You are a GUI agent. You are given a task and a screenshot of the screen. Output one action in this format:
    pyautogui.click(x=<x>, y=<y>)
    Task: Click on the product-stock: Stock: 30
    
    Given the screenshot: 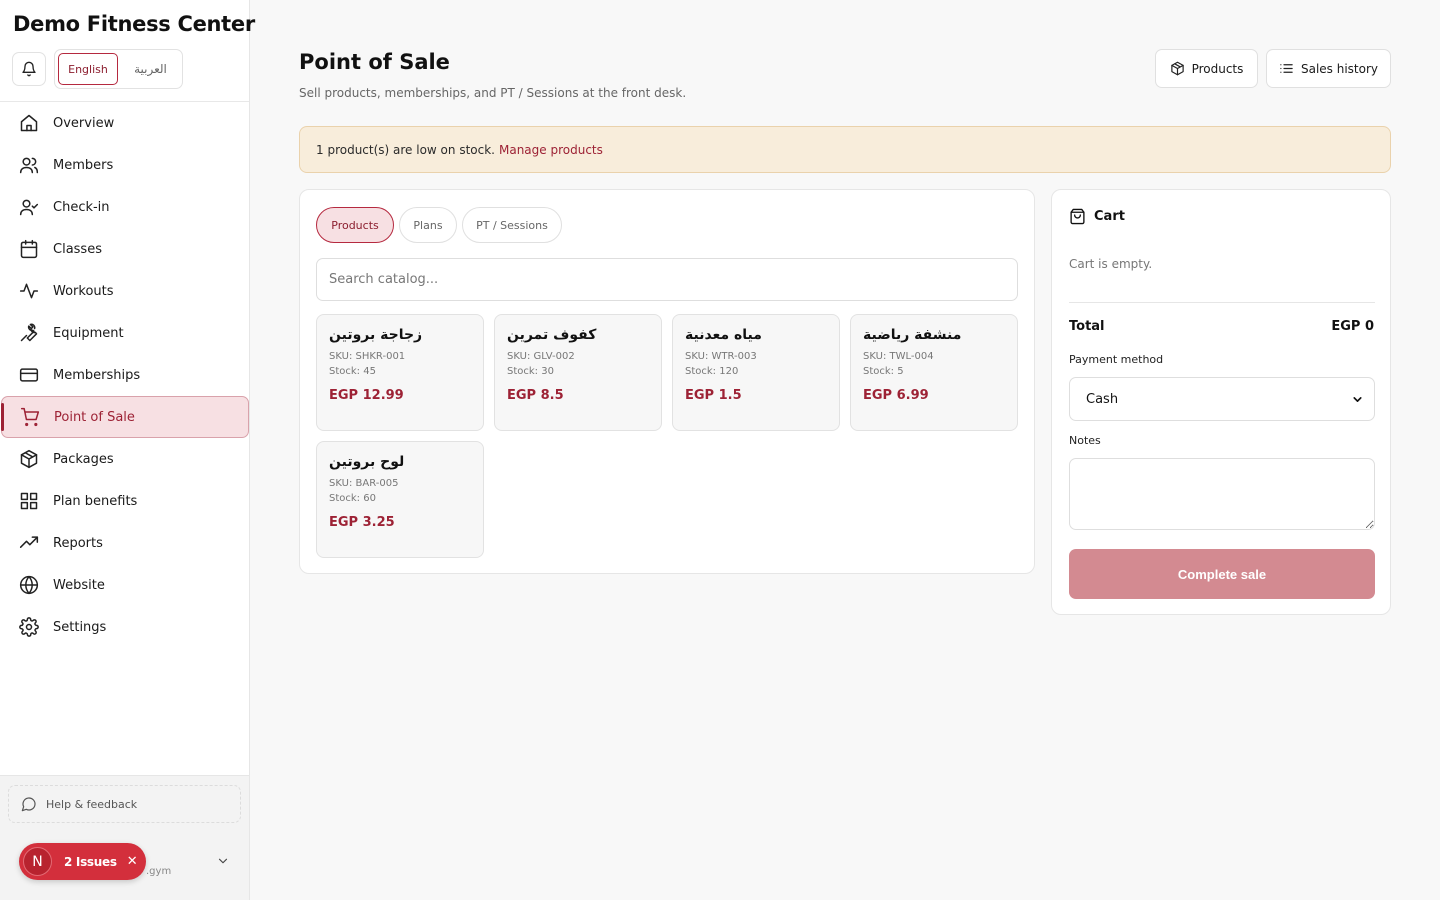 What is the action you would take?
    pyautogui.click(x=530, y=371)
    